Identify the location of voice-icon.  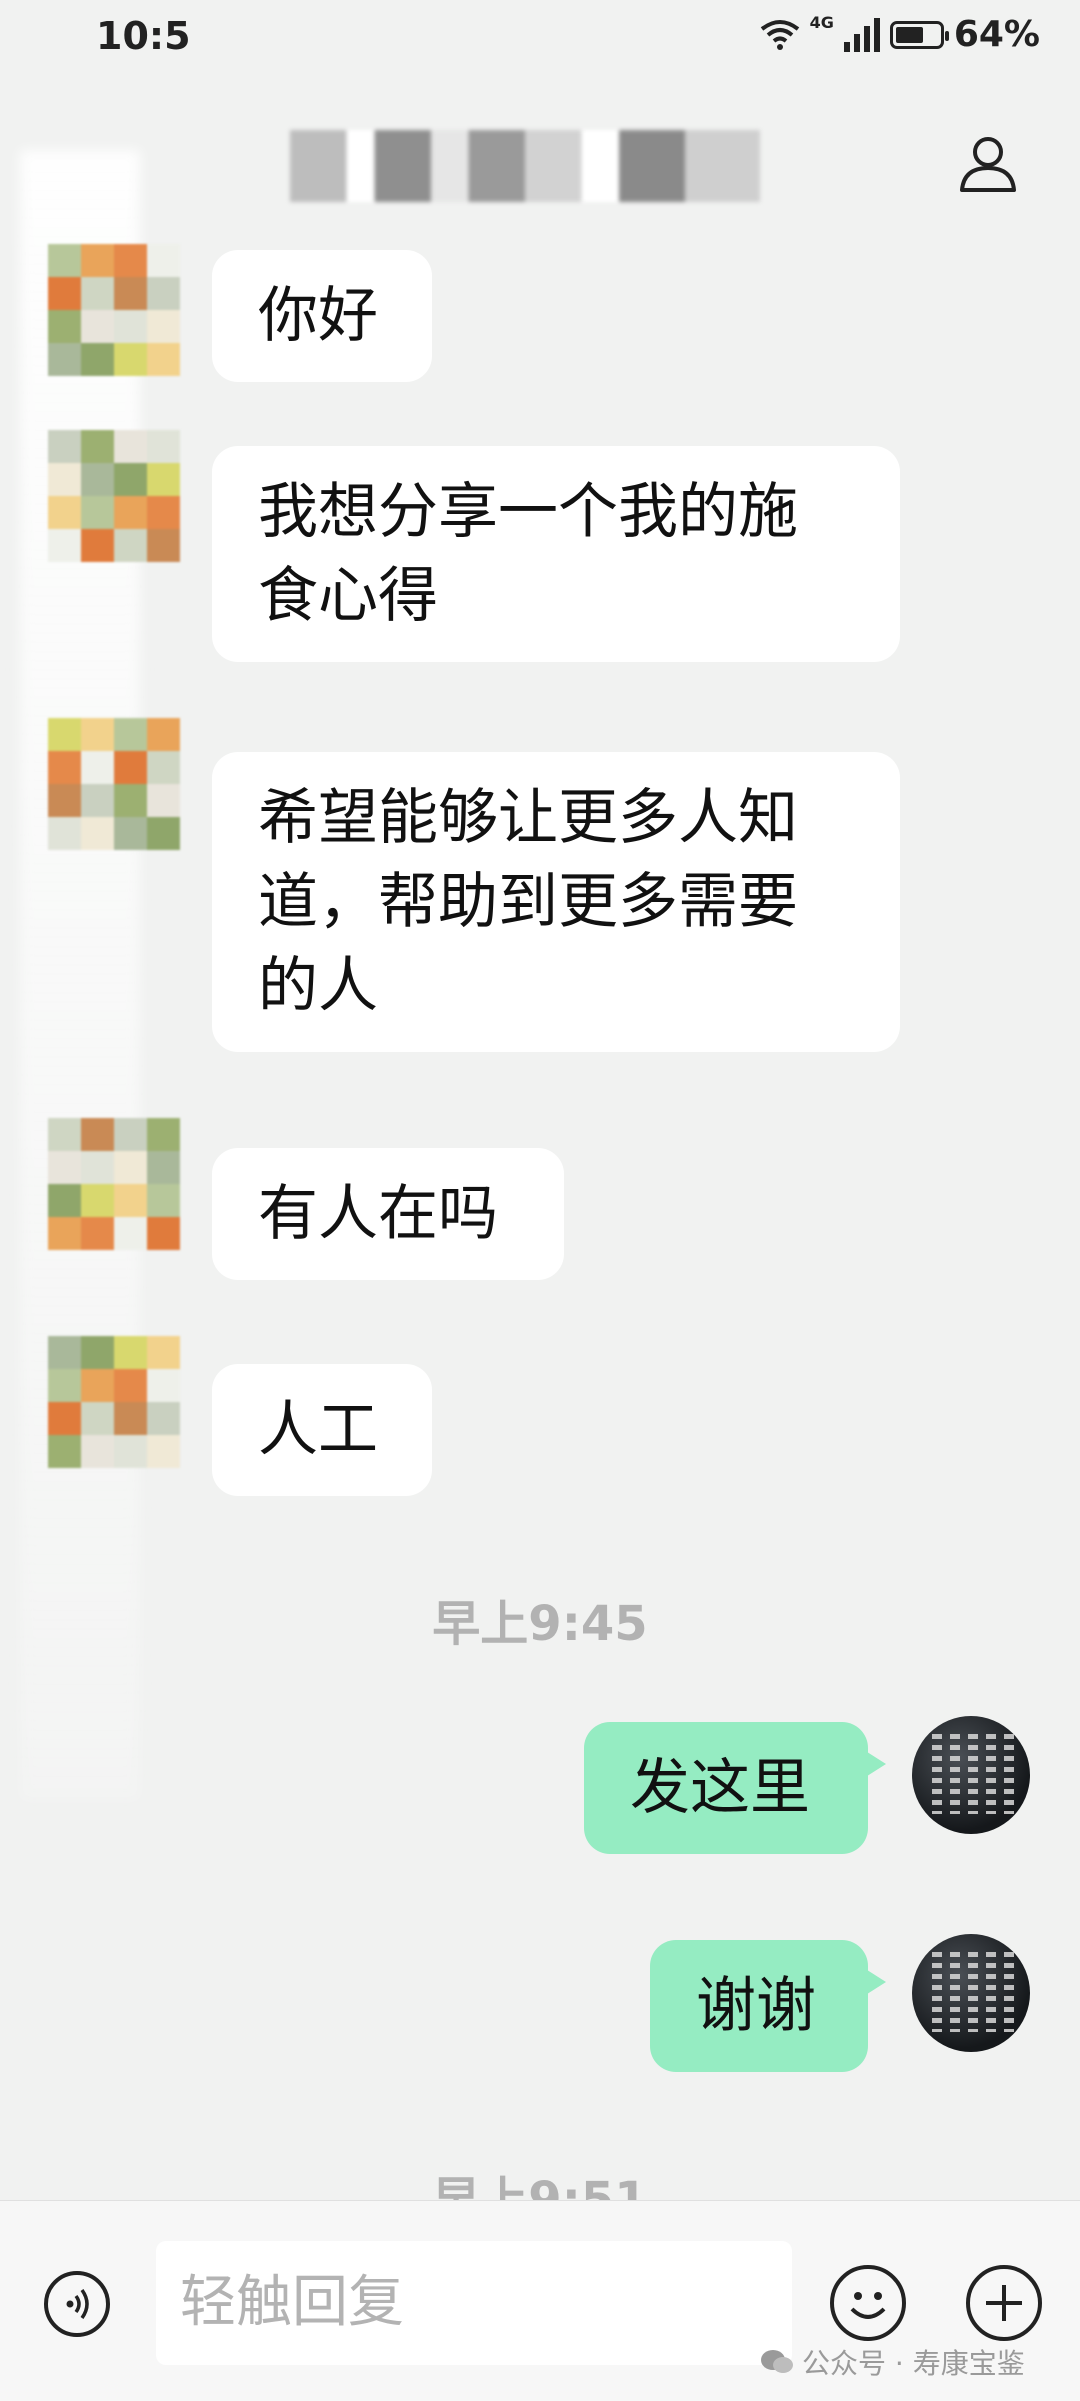
(77, 2304).